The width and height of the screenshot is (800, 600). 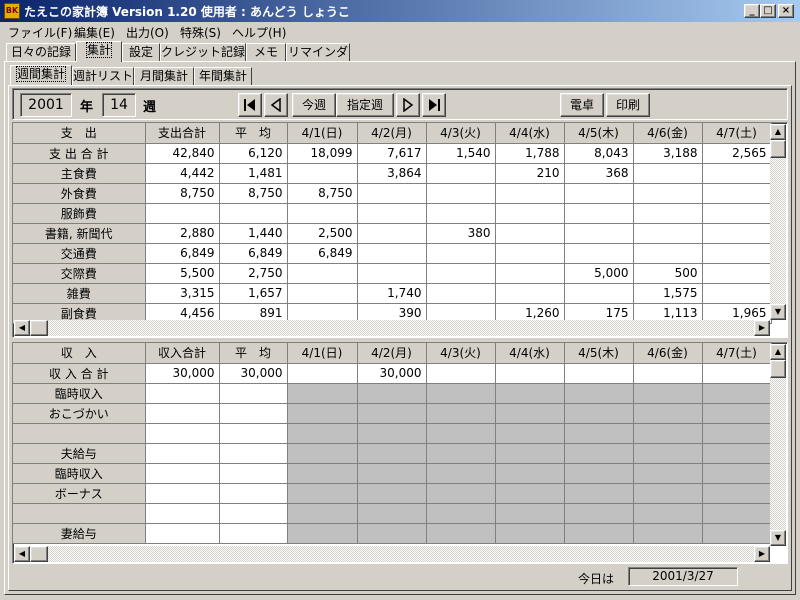 What do you see at coordinates (778, 132) in the screenshot?
I see `scroll-up-button: ▲` at bounding box center [778, 132].